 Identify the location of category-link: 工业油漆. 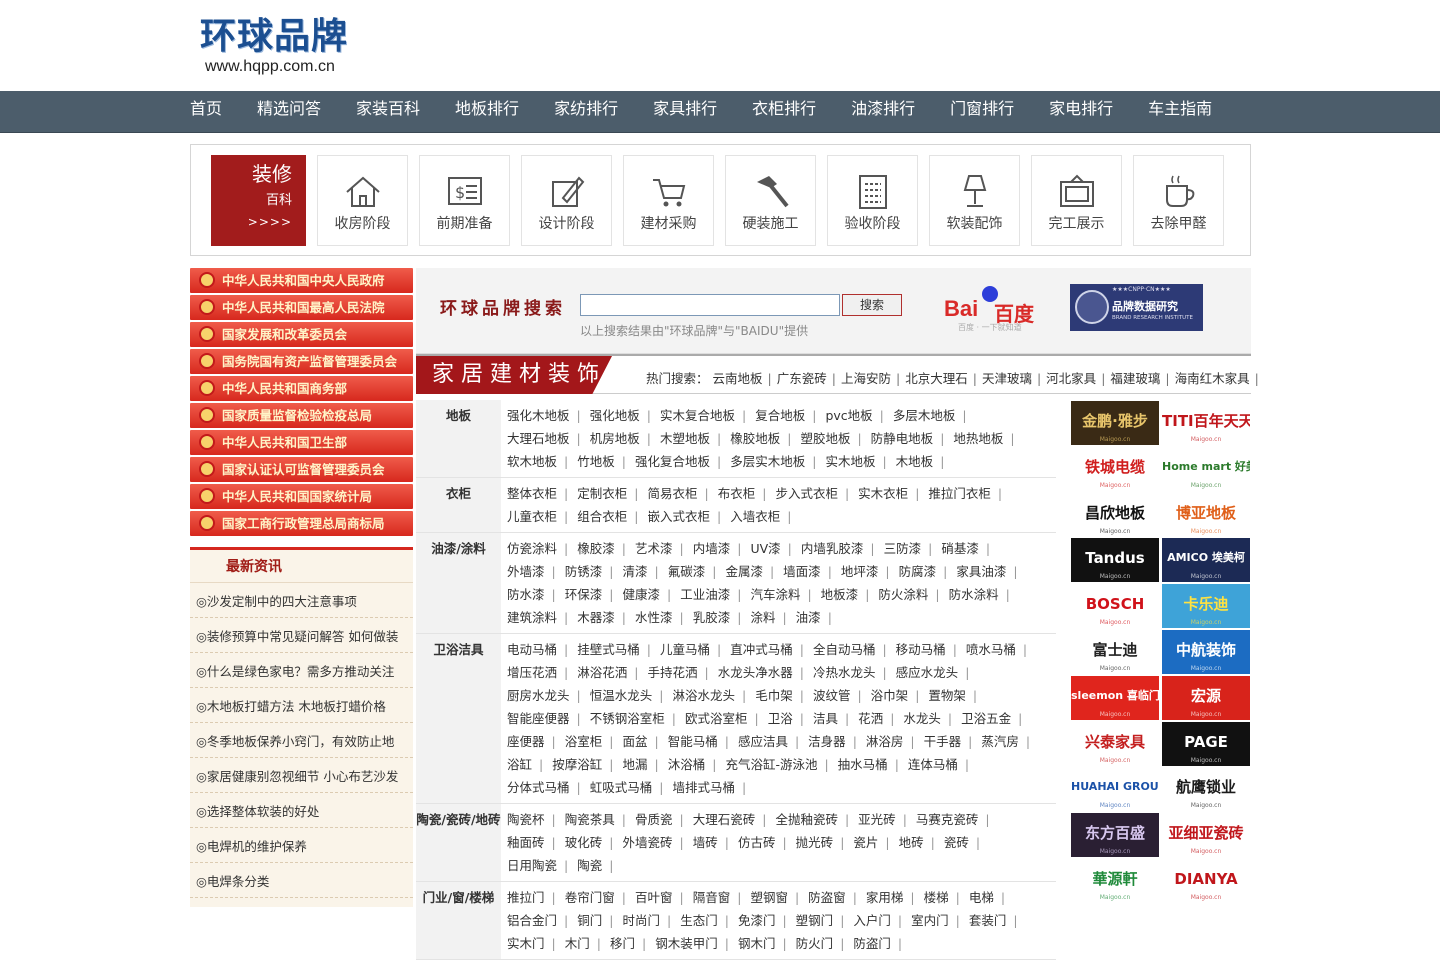
(705, 594).